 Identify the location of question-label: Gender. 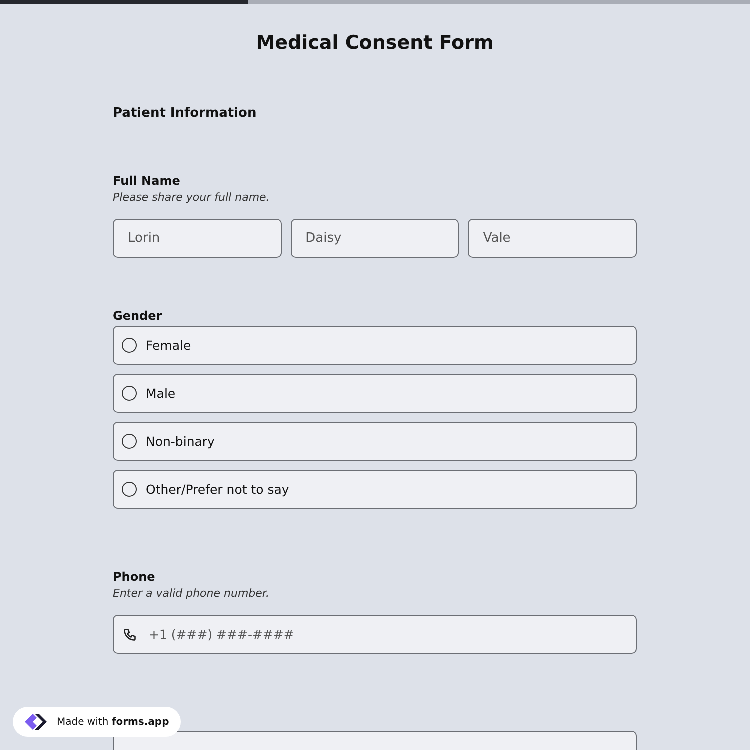
(138, 316).